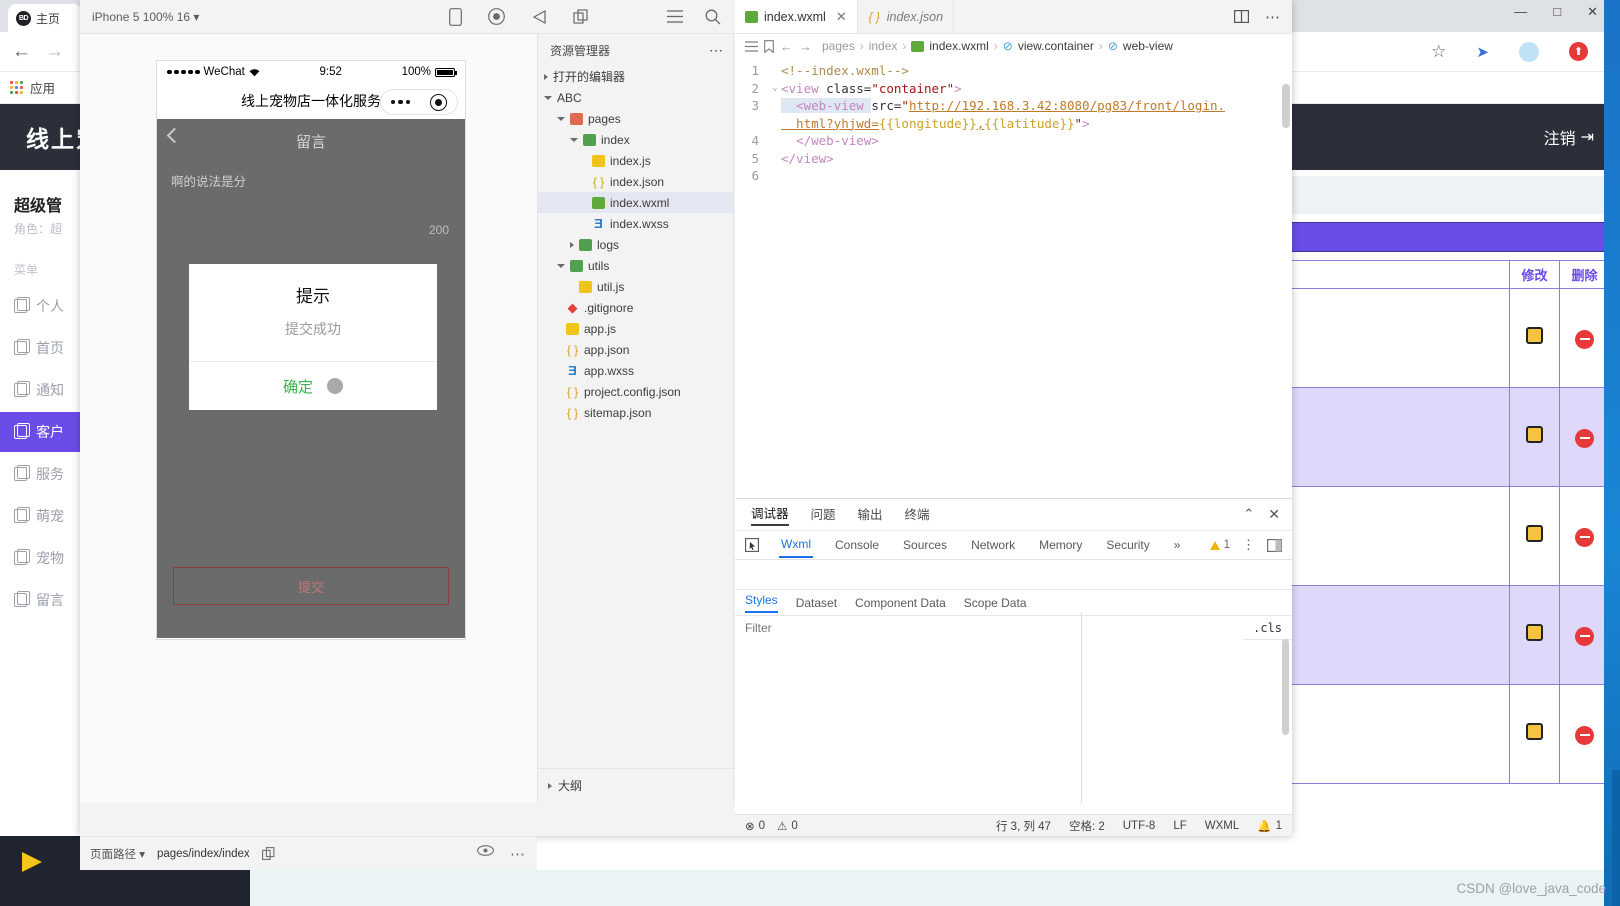 The width and height of the screenshot is (1620, 906). What do you see at coordinates (713, 17) in the screenshot?
I see `search-icon` at bounding box center [713, 17].